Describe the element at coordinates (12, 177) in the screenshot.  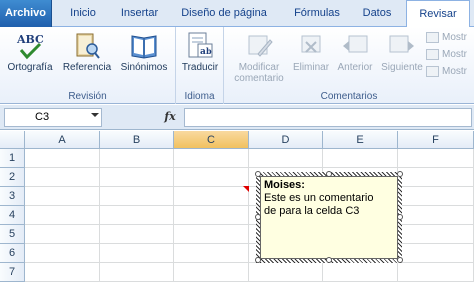
I see `row-header-2: 2` at that location.